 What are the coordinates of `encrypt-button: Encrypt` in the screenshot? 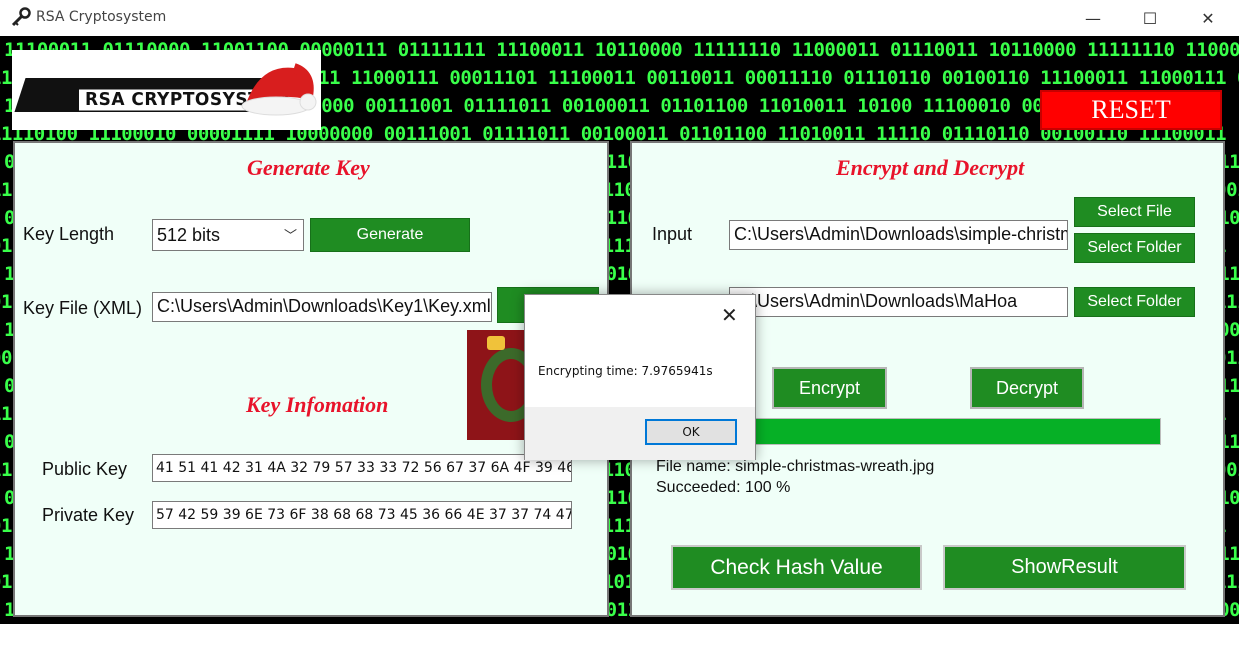 It's located at (829, 388).